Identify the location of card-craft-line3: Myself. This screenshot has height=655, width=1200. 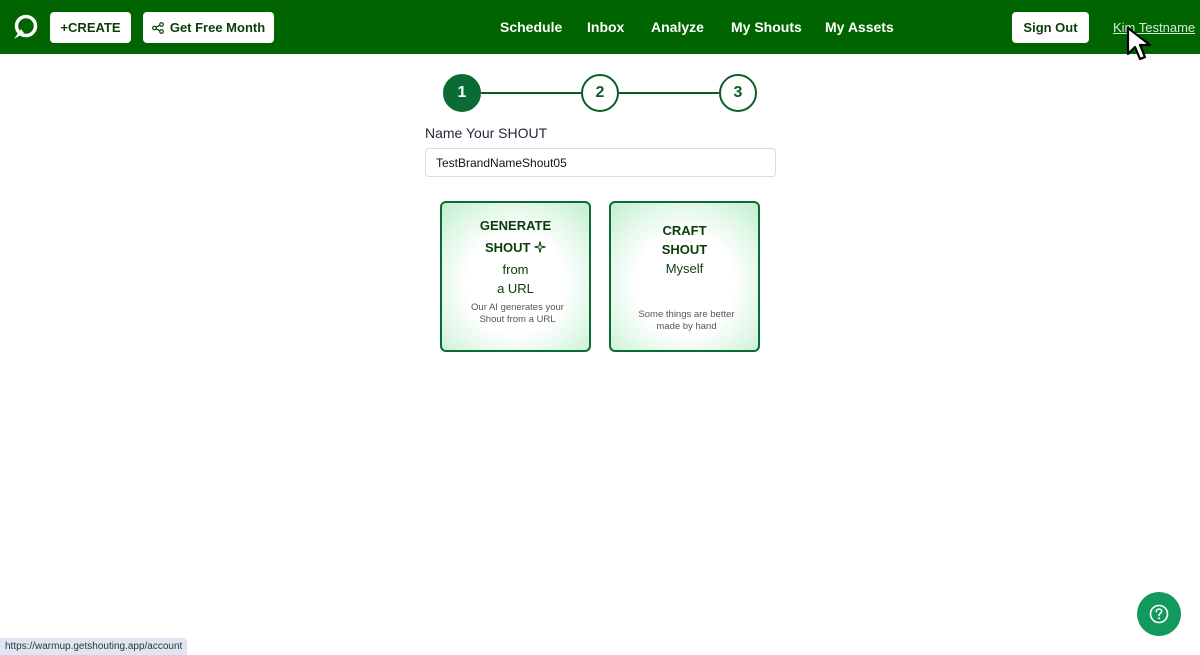
(684, 268).